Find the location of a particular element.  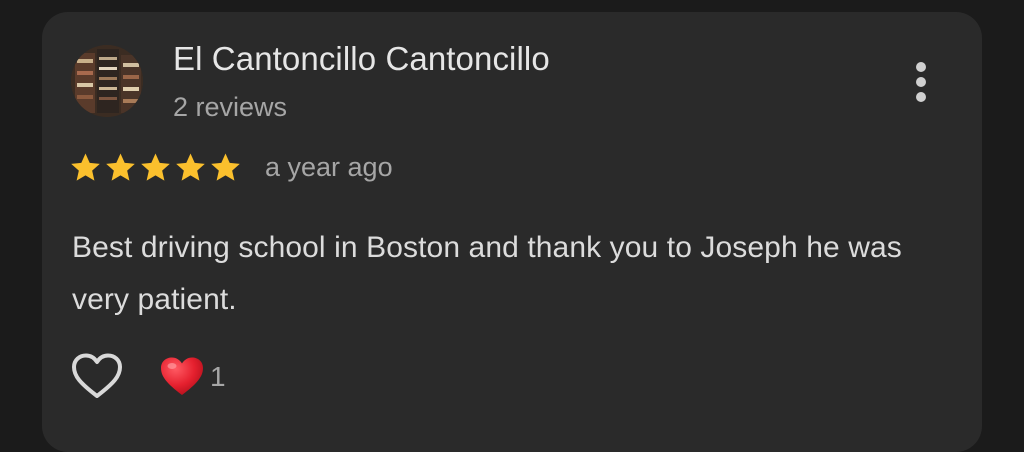

reaction-count: 1 is located at coordinates (218, 376).